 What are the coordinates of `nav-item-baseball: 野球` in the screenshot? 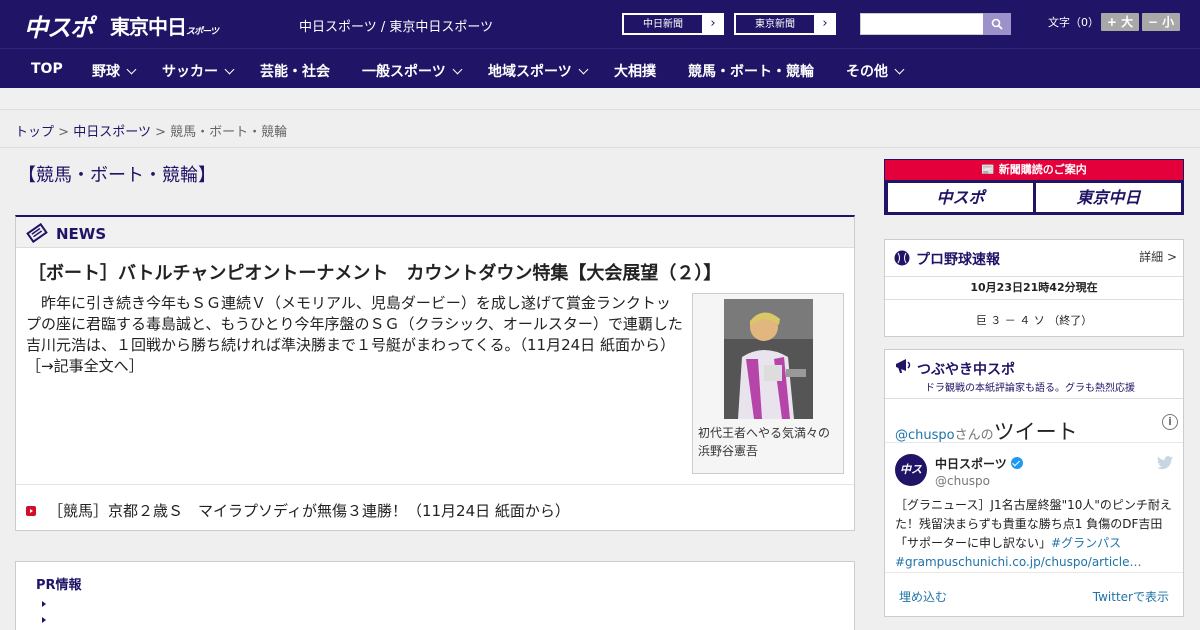 It's located at (114, 71).